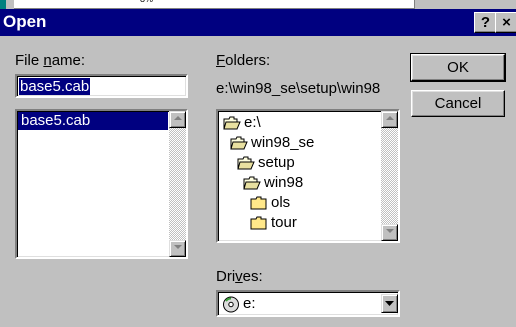  What do you see at coordinates (3, 4) in the screenshot?
I see `background-cell` at bounding box center [3, 4].